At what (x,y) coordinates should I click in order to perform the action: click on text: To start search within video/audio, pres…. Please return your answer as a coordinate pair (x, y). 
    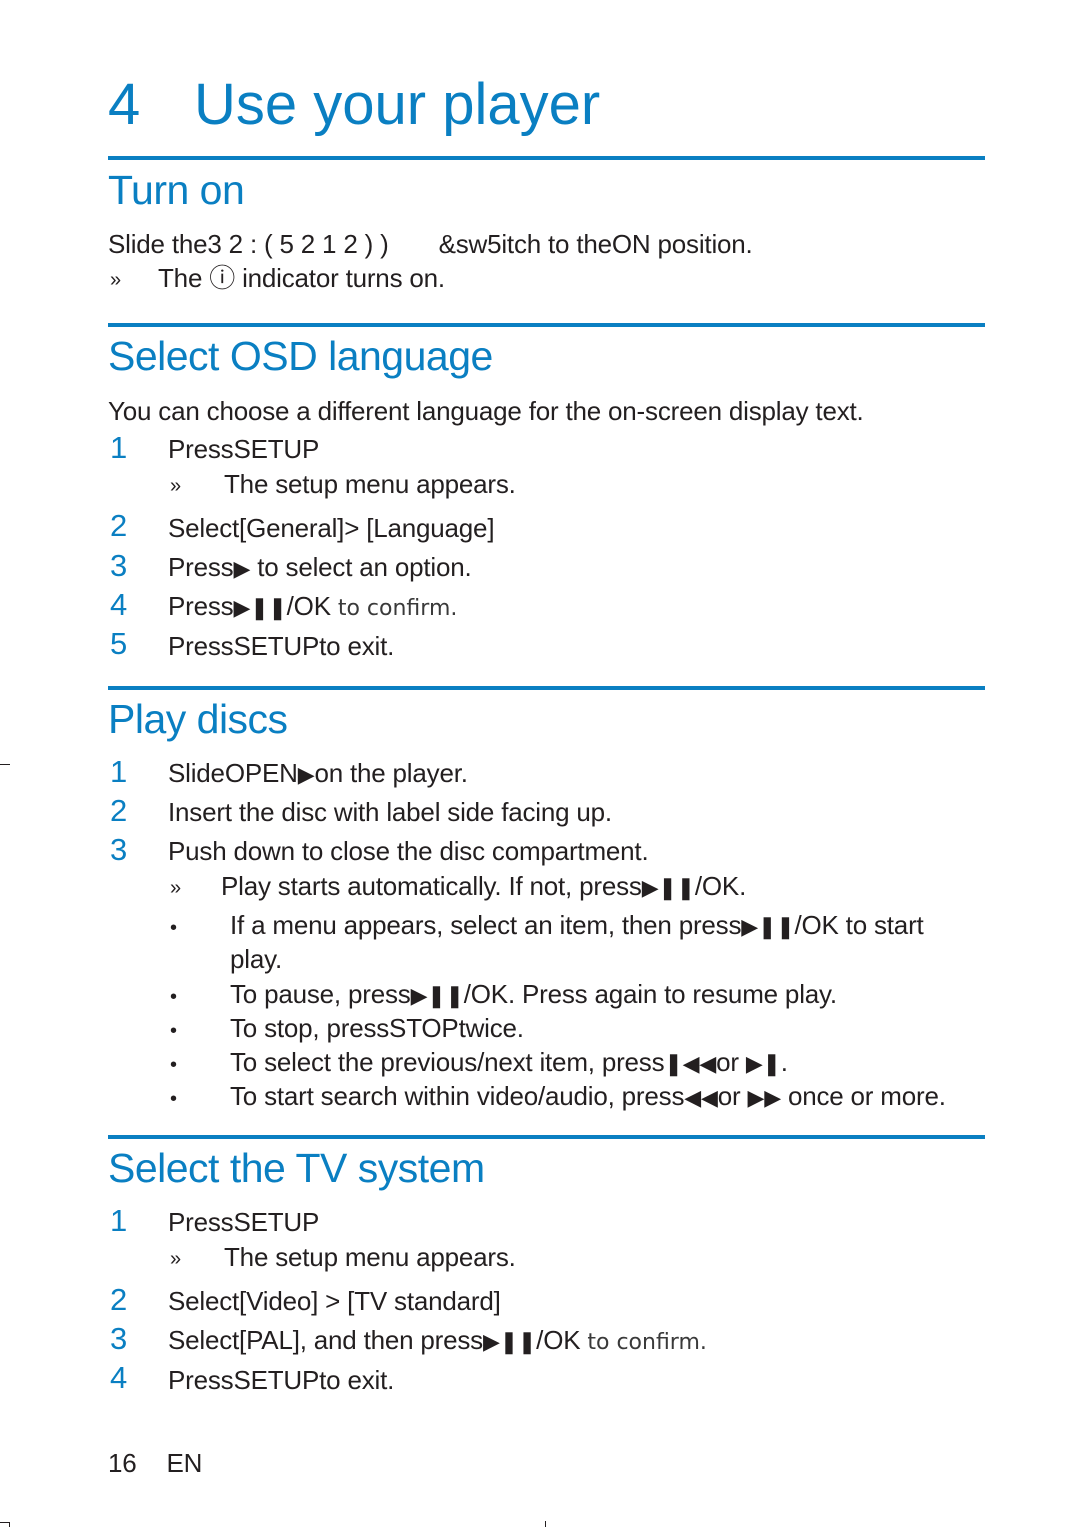
    Looking at the image, I should click on (457, 1096).